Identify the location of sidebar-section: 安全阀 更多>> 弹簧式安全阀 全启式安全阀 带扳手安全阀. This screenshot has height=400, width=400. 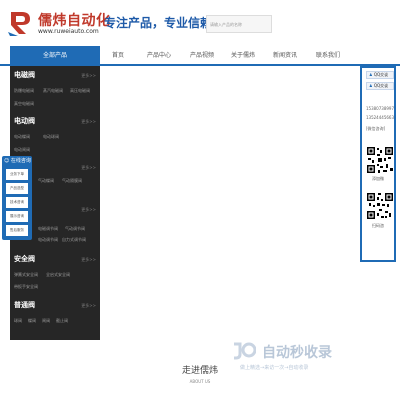
(55, 275).